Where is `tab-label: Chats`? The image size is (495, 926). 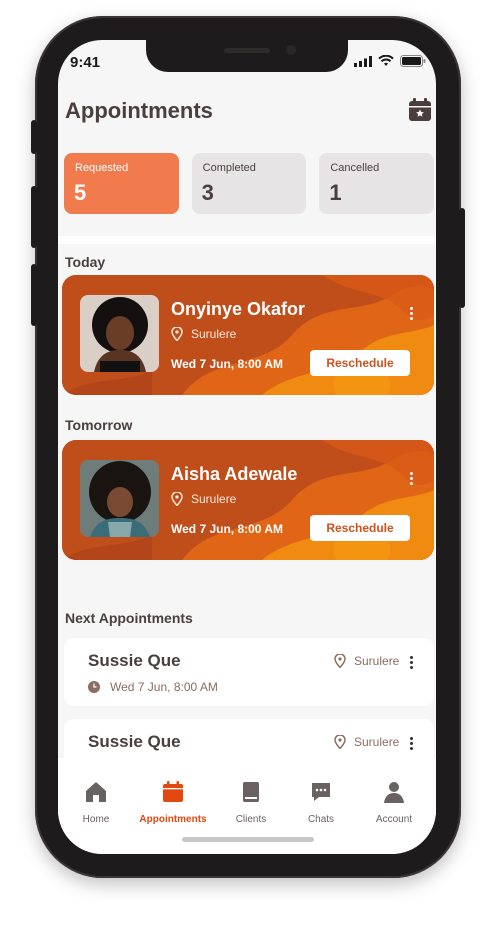
tab-label: Chats is located at coordinates (321, 819).